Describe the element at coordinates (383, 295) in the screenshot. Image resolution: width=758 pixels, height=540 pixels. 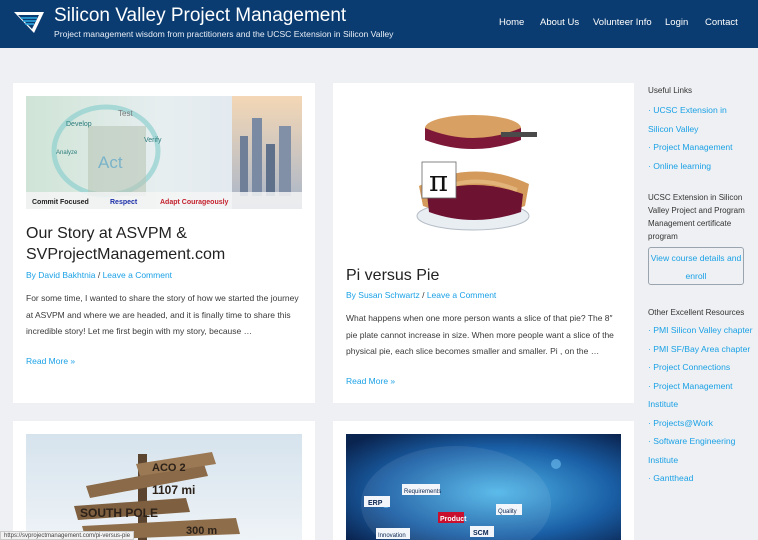
I see `post-author-link: By Susan Schwartz` at that location.